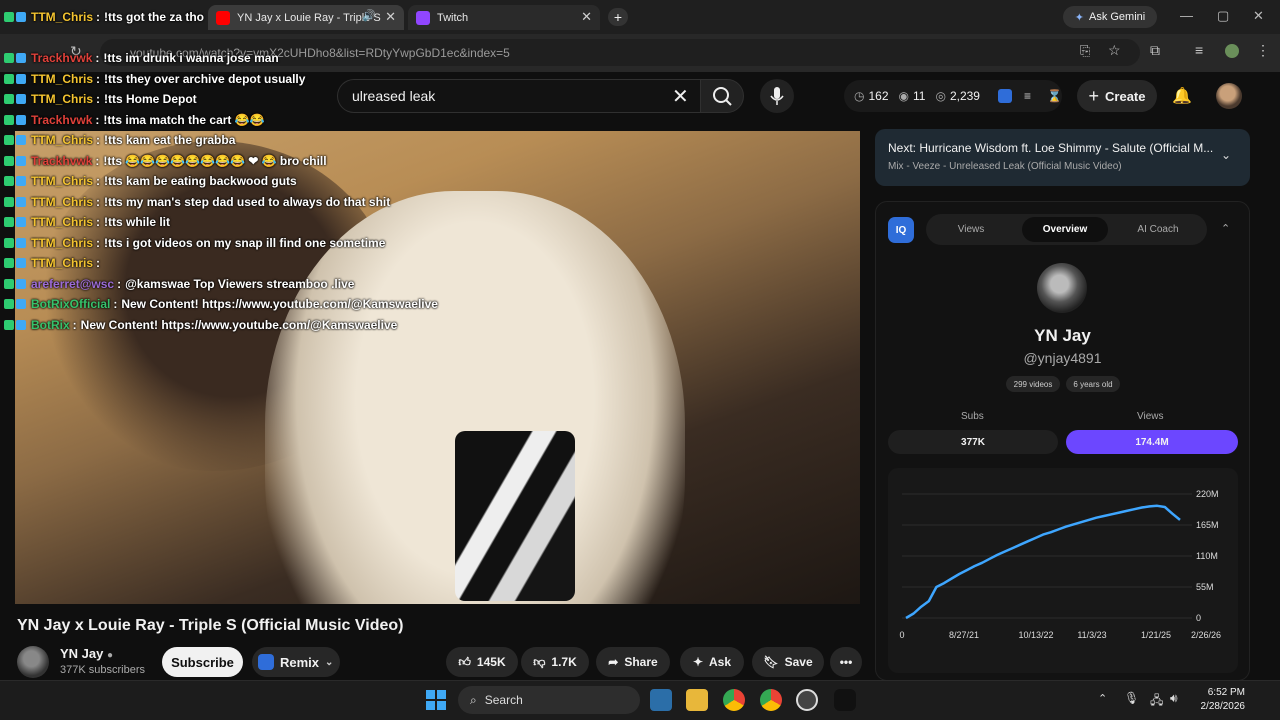 The height and width of the screenshot is (720, 1280). What do you see at coordinates (964, 96) in the screenshot?
I see `stat-c: 2,239` at bounding box center [964, 96].